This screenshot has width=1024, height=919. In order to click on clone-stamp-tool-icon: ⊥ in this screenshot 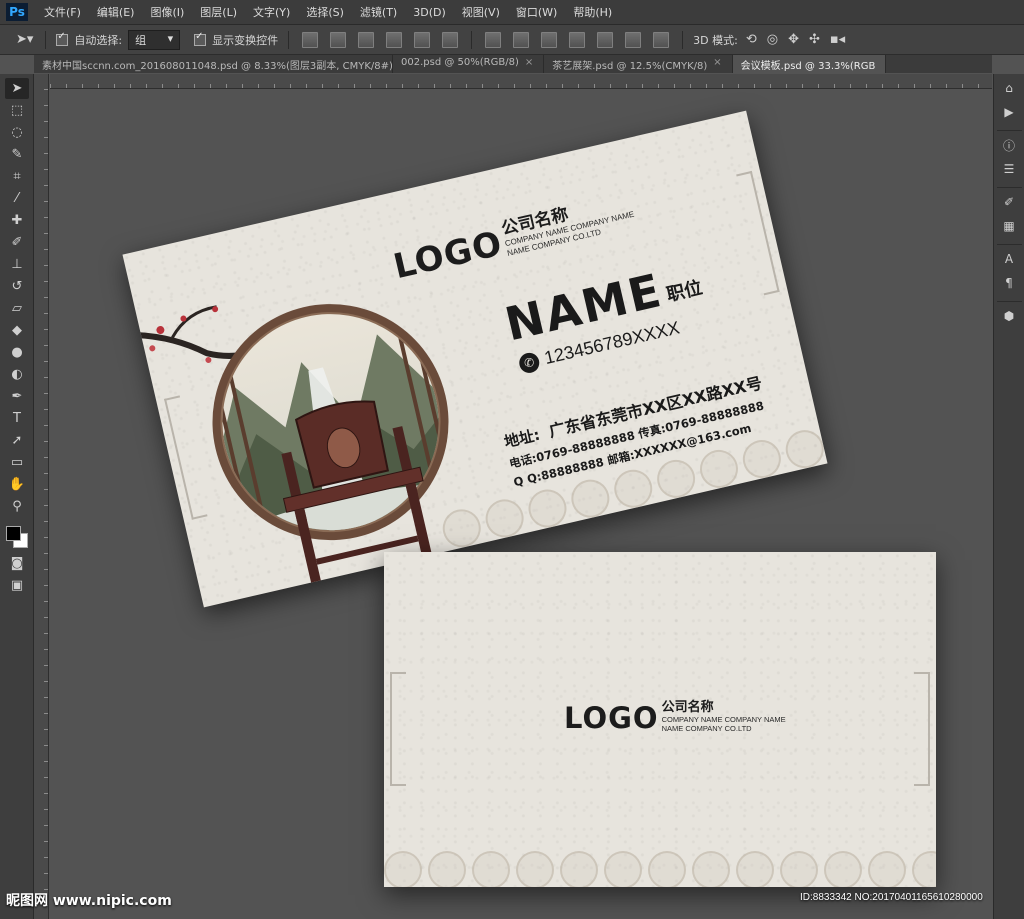, I will do `click(17, 264)`.